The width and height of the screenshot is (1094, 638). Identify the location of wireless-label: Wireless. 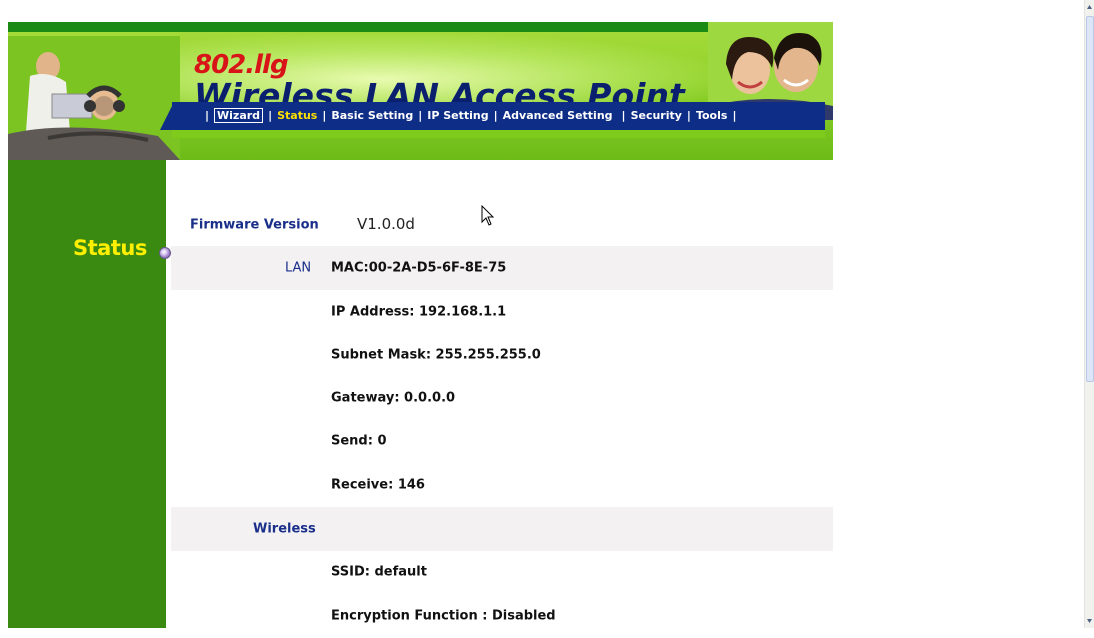
(284, 529).